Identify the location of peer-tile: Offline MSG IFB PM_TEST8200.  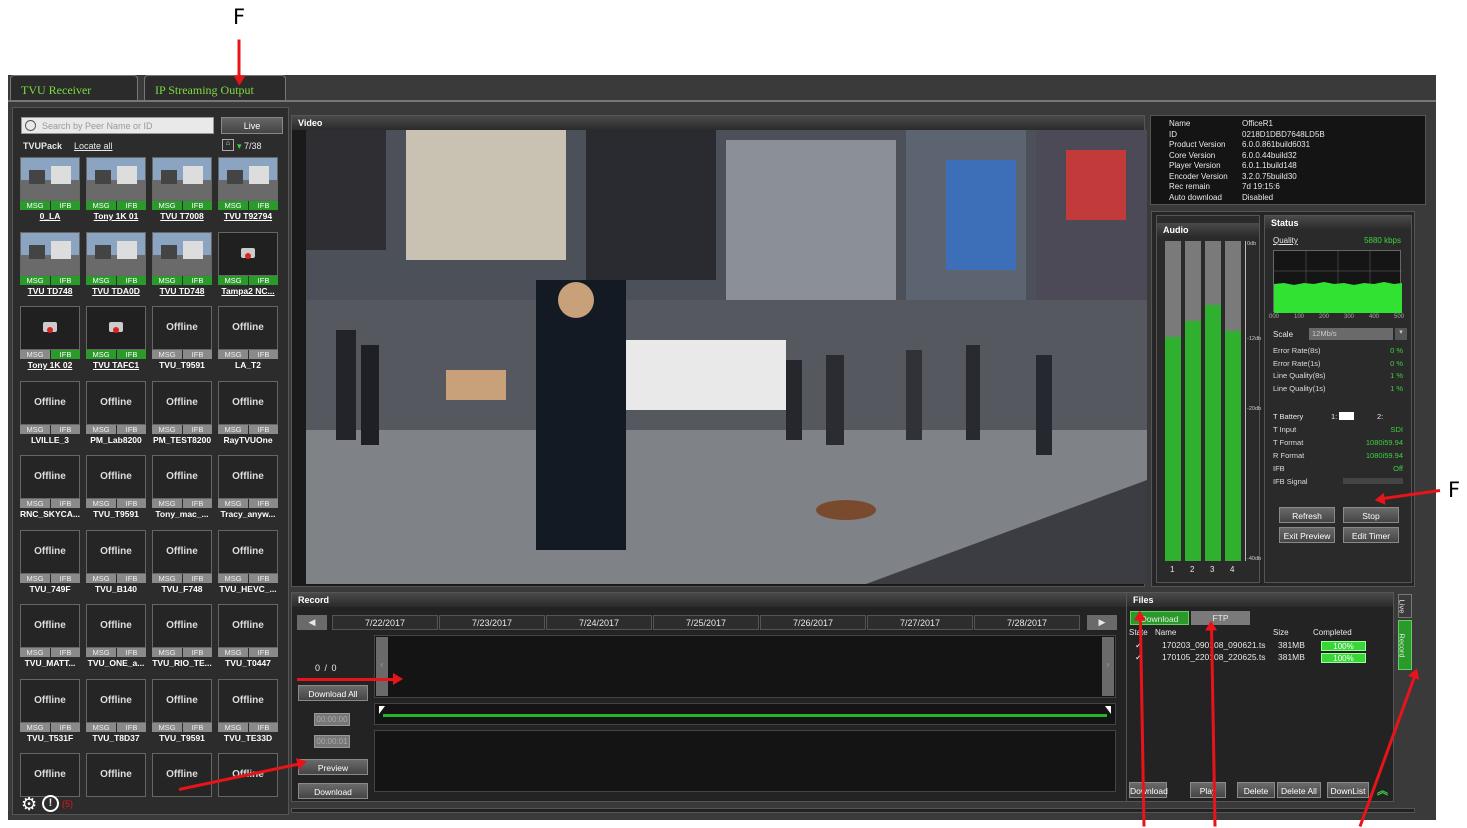
(182, 413).